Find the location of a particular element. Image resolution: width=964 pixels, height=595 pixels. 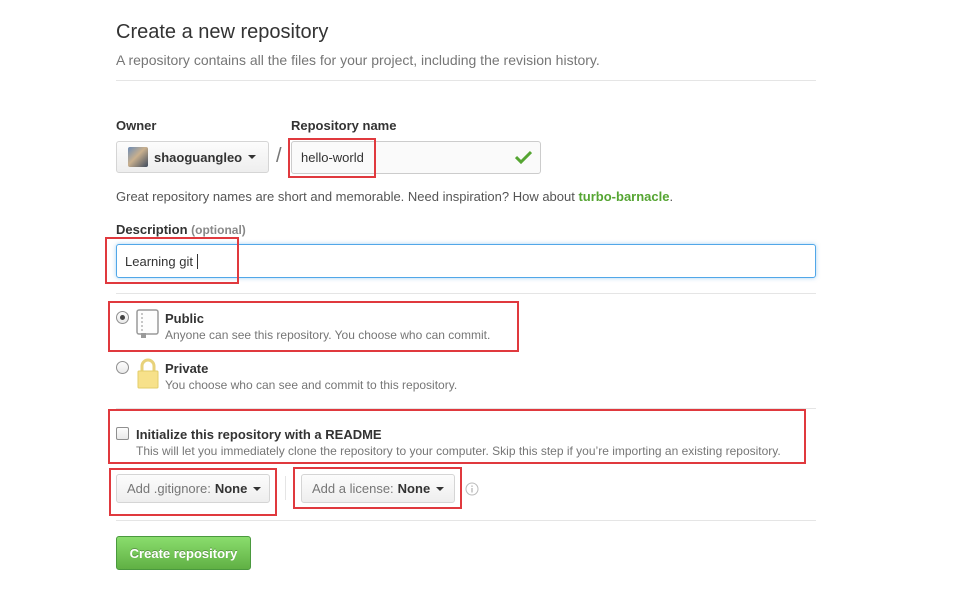

description-label: Description (optional) is located at coordinates (181, 229).